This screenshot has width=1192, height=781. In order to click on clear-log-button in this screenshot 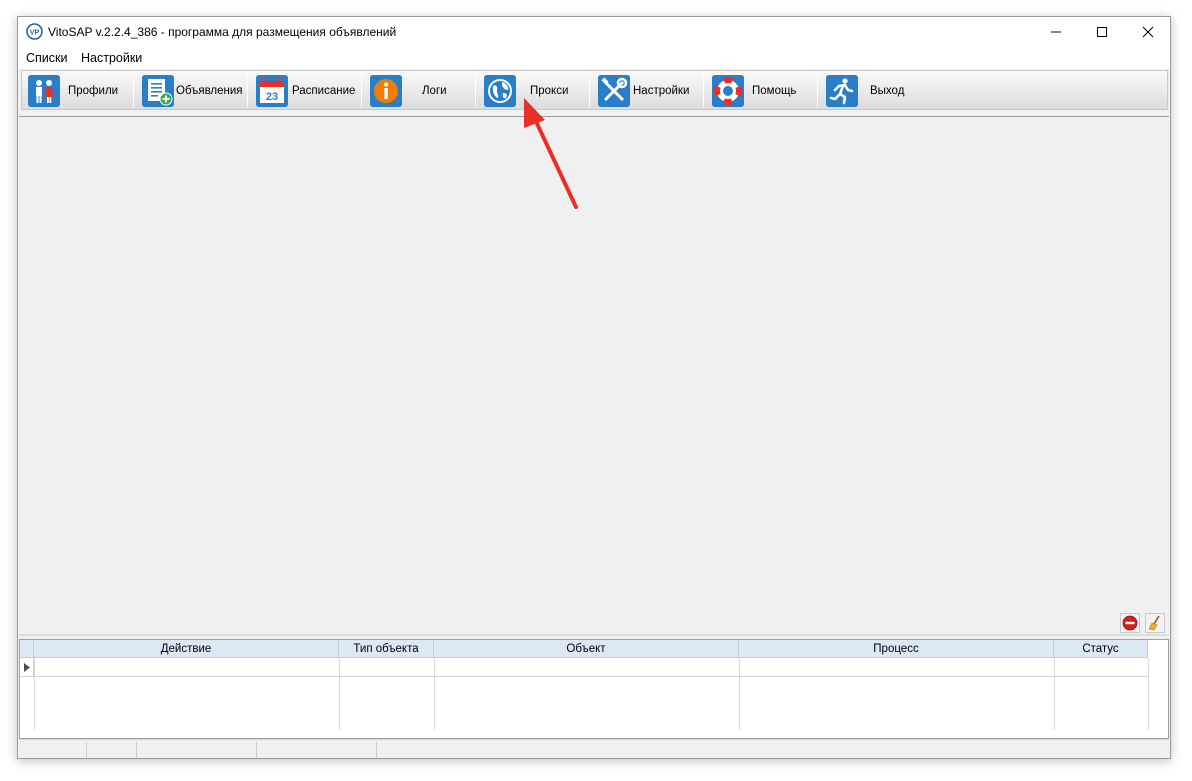, I will do `click(1155, 623)`.